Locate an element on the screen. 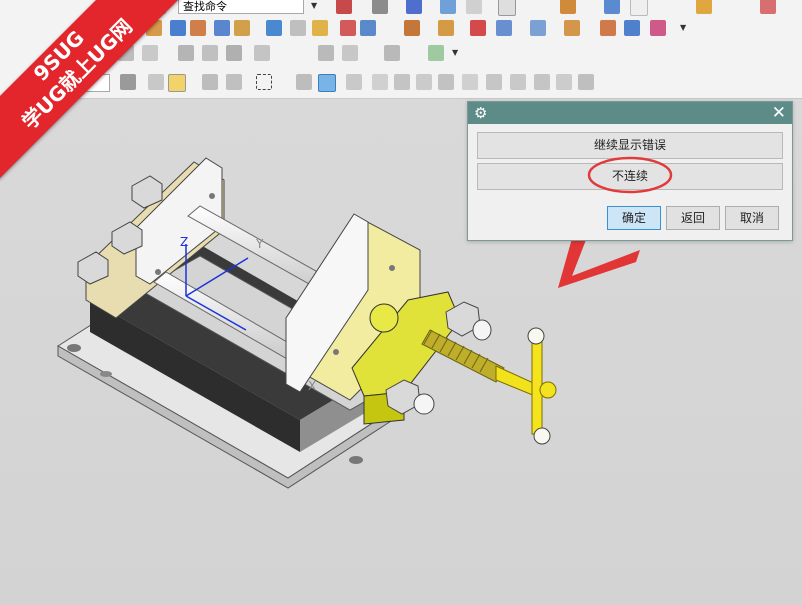 Image resolution: width=802 pixels, height=605 pixels. analysis-icon is located at coordinates (704, 7).